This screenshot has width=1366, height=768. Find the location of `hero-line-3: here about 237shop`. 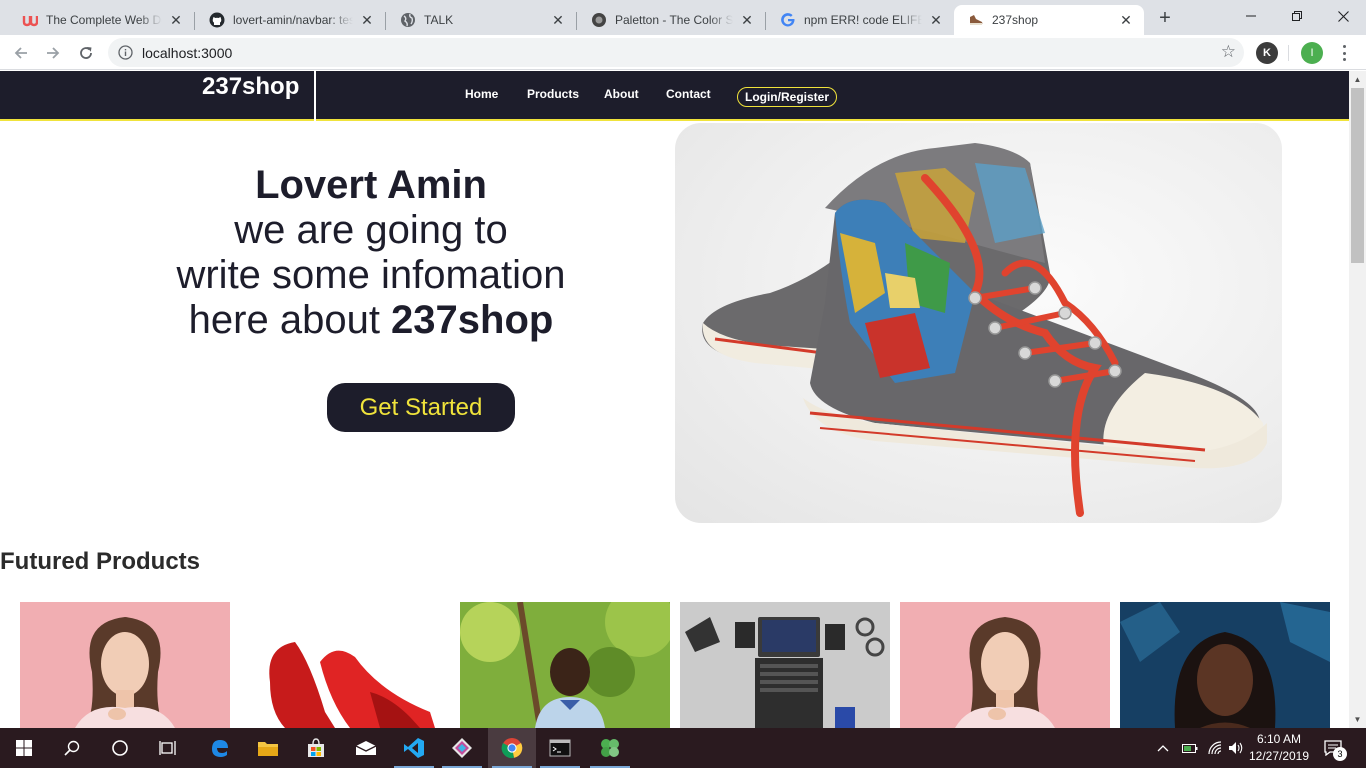

hero-line-3: here about 237shop is located at coordinates (371, 320).